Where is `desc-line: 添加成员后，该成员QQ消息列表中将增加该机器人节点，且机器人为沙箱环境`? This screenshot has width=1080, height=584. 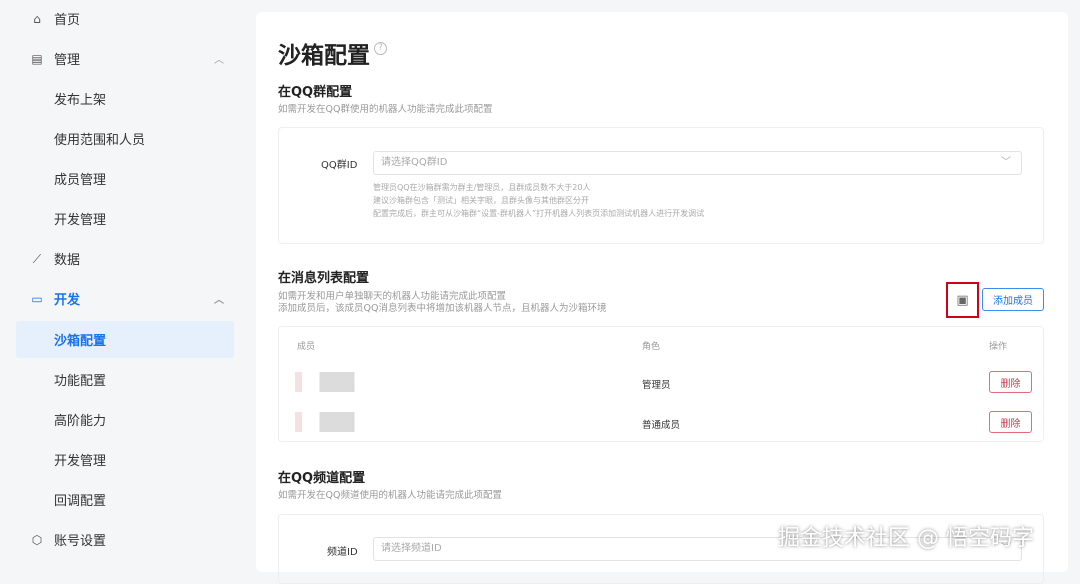
desc-line: 添加成员后，该成员QQ消息列表中将增加该机器人节点，且机器人为沙箱环境 is located at coordinates (442, 308).